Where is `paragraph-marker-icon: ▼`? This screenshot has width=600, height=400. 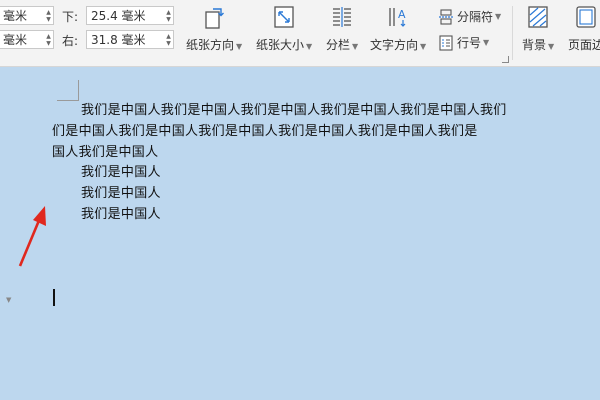
paragraph-marker-icon: ▼ is located at coordinates (9, 300).